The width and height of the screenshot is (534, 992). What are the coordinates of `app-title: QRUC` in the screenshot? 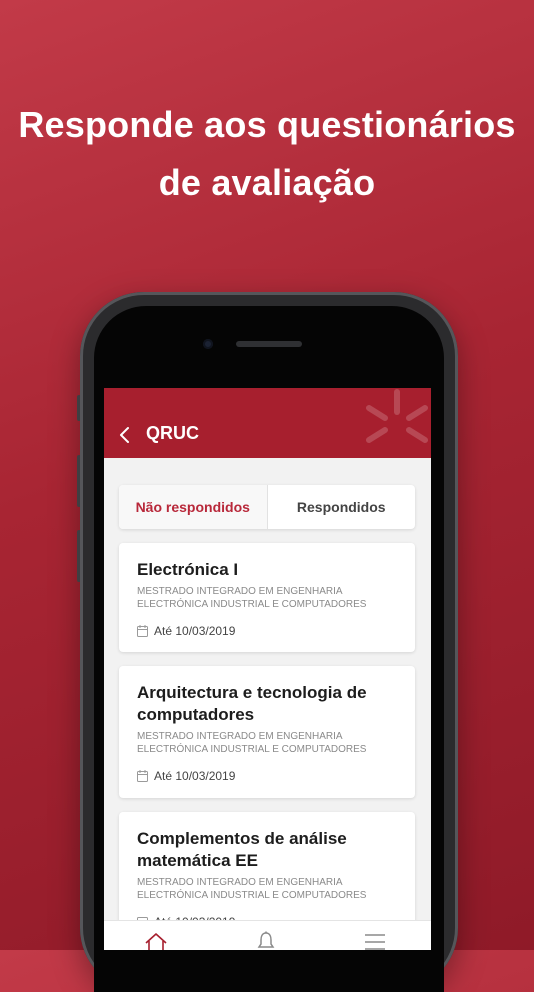 It's located at (172, 433).